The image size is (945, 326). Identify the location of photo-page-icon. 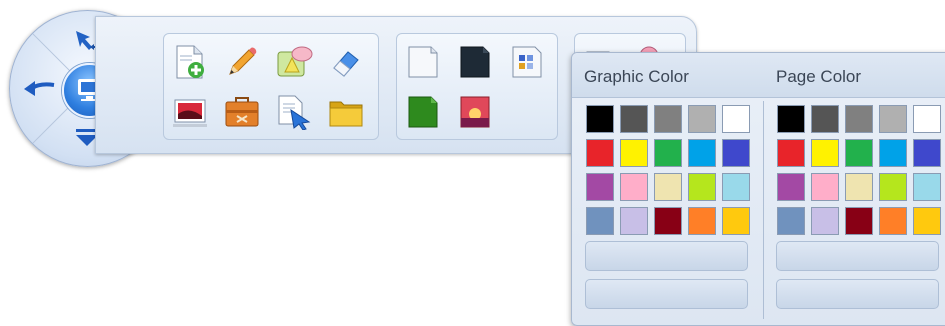
(475, 112).